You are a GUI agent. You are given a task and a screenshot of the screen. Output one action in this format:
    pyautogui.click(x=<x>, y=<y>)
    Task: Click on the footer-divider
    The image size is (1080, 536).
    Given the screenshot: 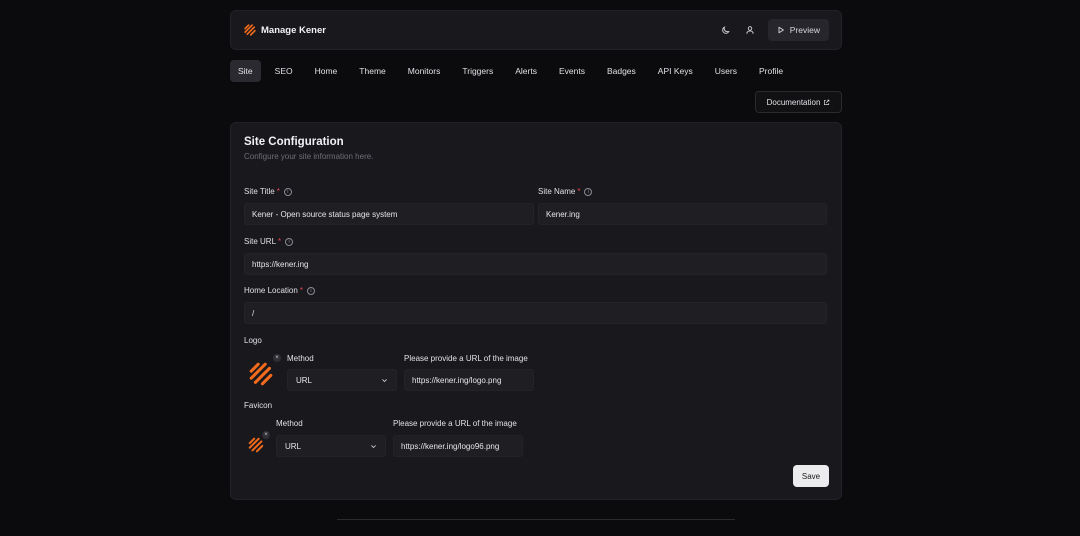 What is the action you would take?
    pyautogui.click(x=536, y=519)
    